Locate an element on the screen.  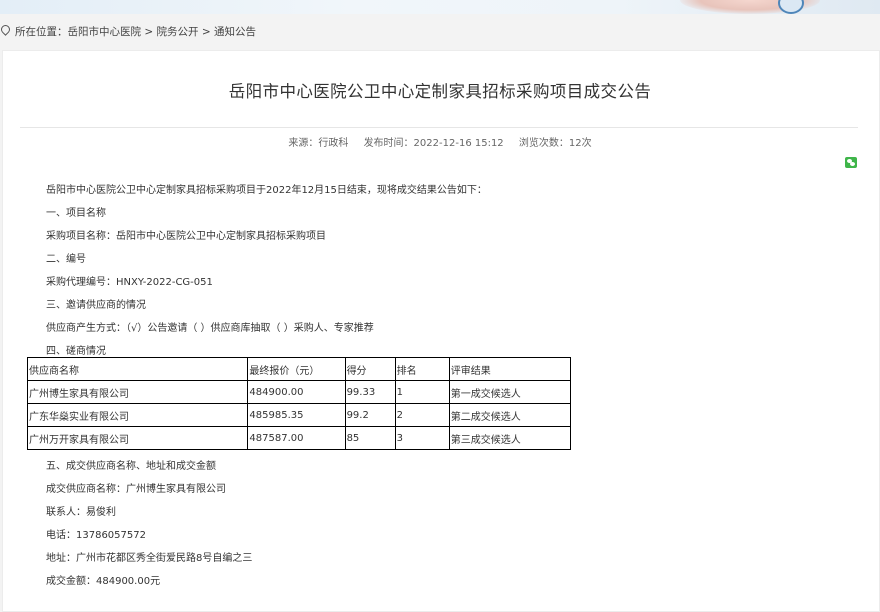
paragraph: 成交金额：484900.00元 is located at coordinates (103, 581).